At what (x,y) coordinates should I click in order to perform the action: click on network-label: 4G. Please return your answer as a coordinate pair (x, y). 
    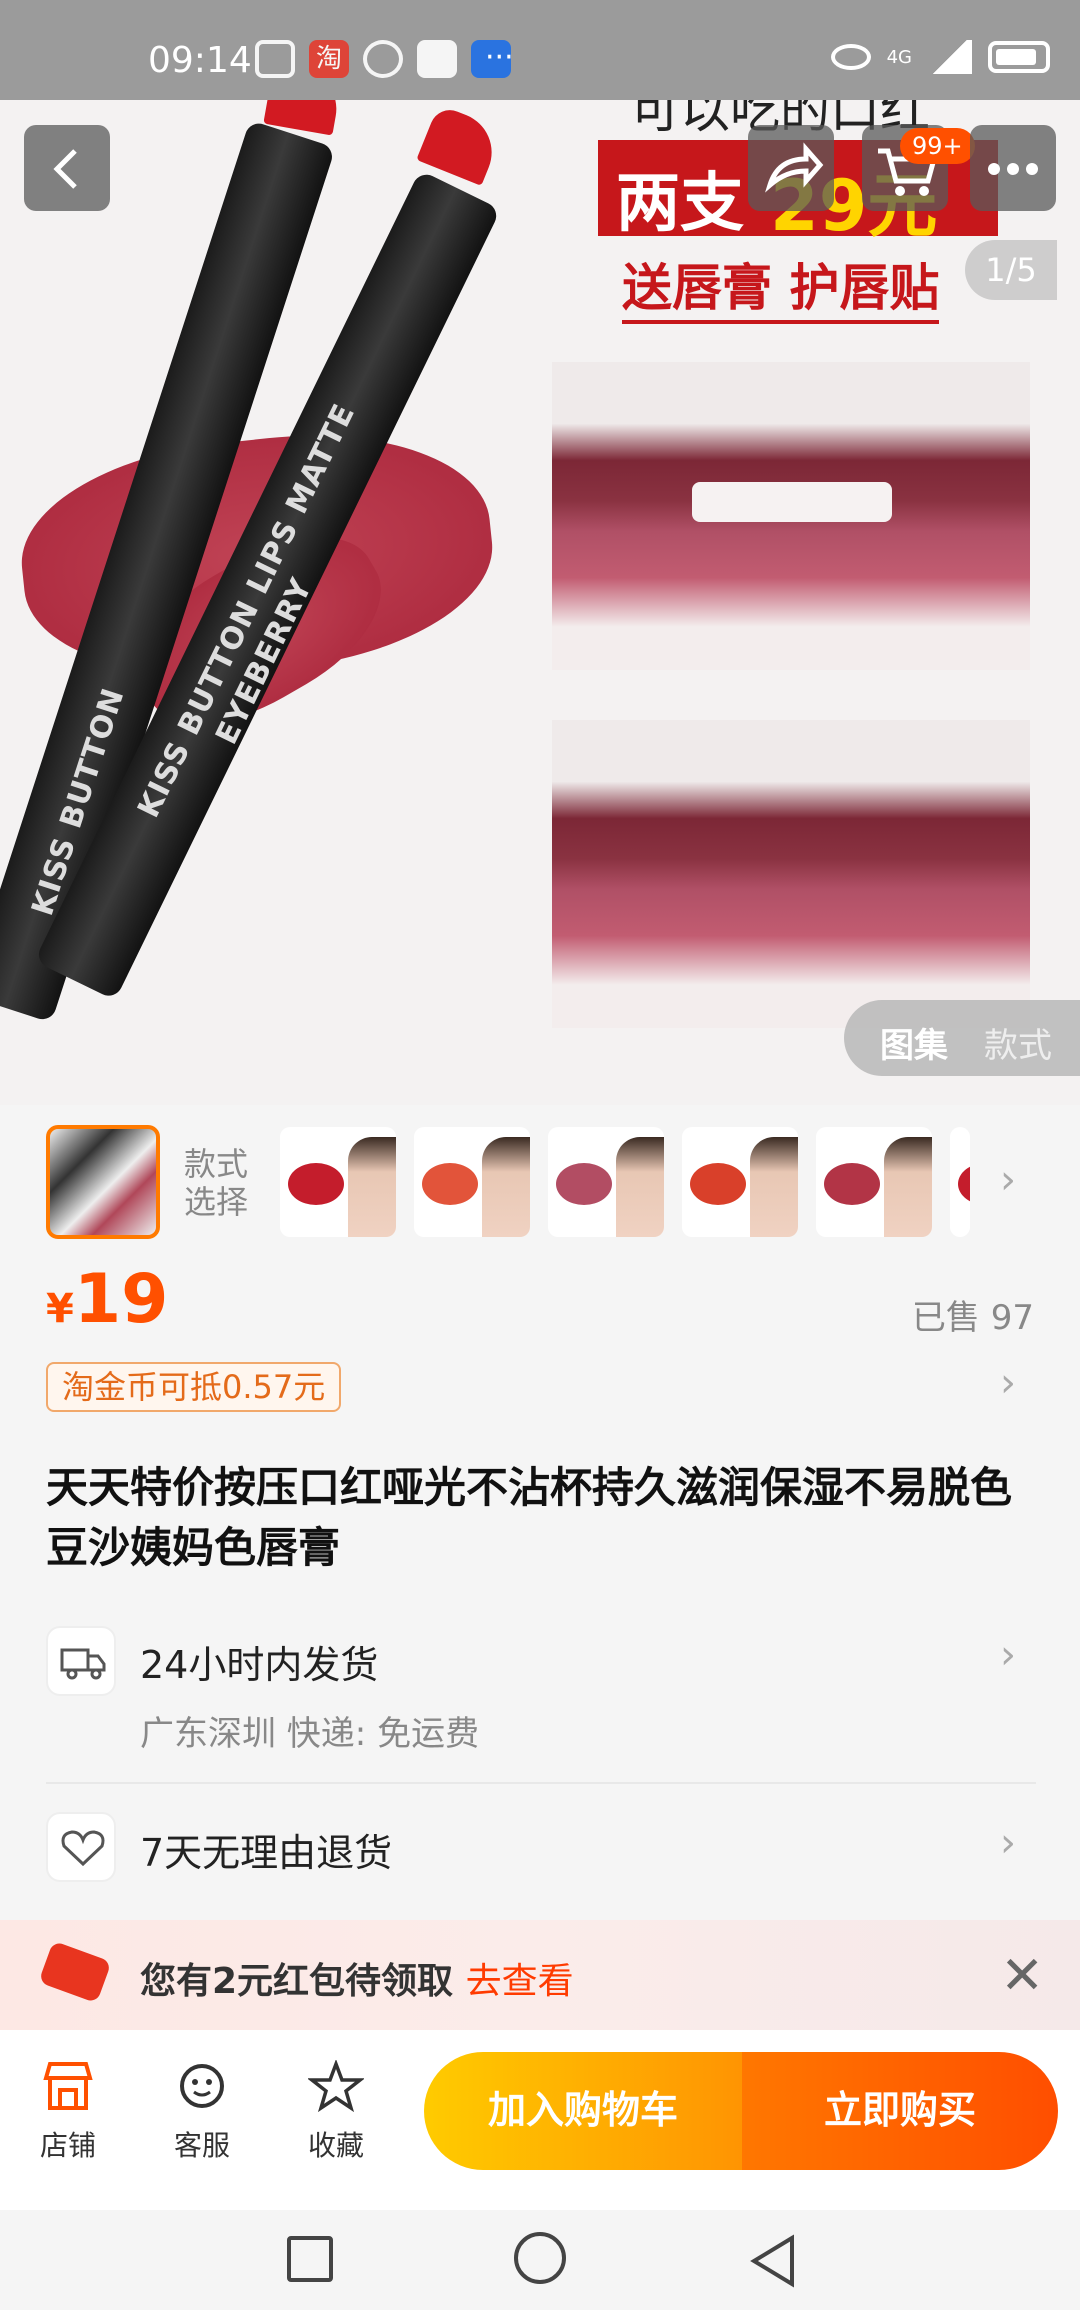
    Looking at the image, I should click on (899, 57).